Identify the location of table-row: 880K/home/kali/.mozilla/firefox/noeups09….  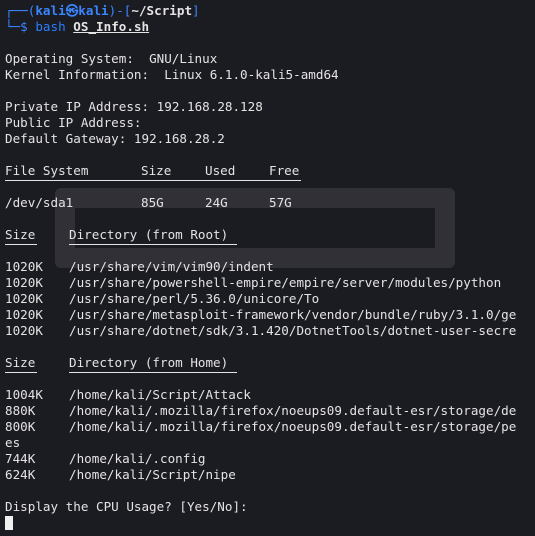
(270, 411).